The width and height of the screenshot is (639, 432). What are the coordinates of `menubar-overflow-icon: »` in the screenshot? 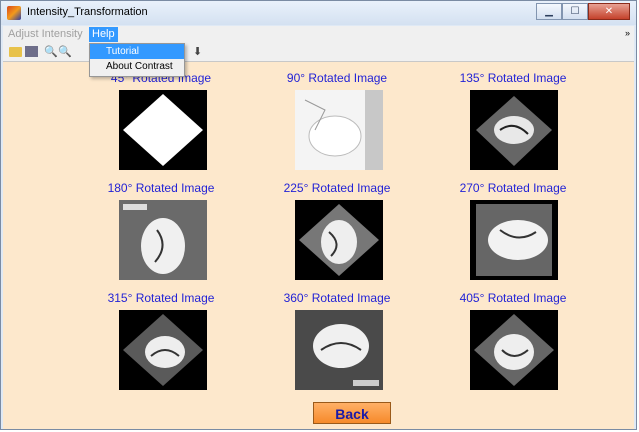 It's located at (627, 33).